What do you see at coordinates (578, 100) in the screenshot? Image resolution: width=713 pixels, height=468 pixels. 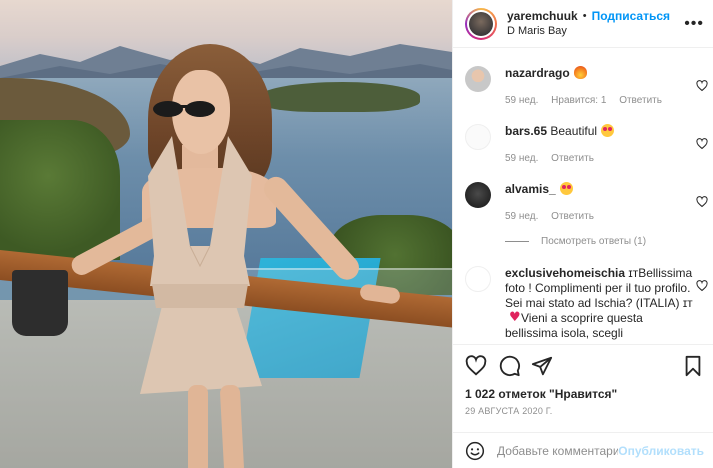 I see `comment-likes-count: Нравится: 1` at bounding box center [578, 100].